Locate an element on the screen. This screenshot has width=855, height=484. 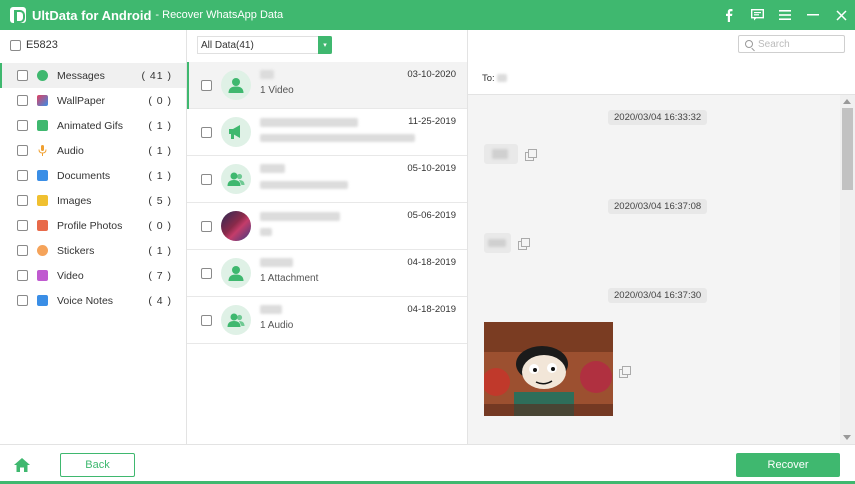
category-label: Documents is located at coordinates (84, 175).